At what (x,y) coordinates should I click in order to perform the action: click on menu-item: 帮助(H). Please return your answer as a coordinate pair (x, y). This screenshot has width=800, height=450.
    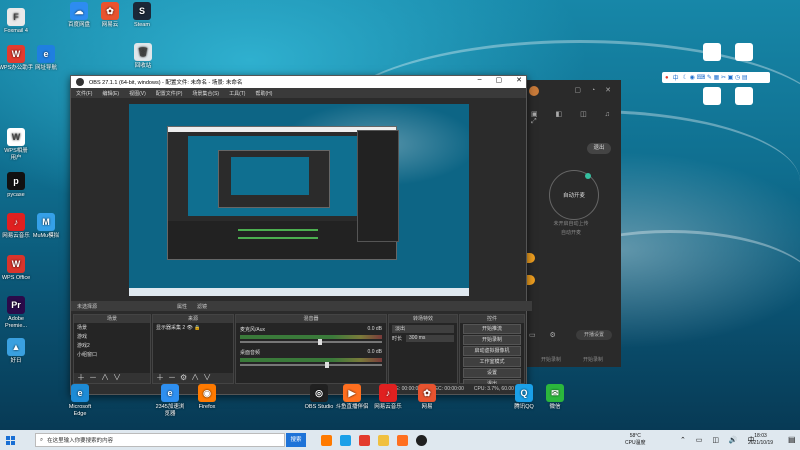
    Looking at the image, I should click on (263, 93).